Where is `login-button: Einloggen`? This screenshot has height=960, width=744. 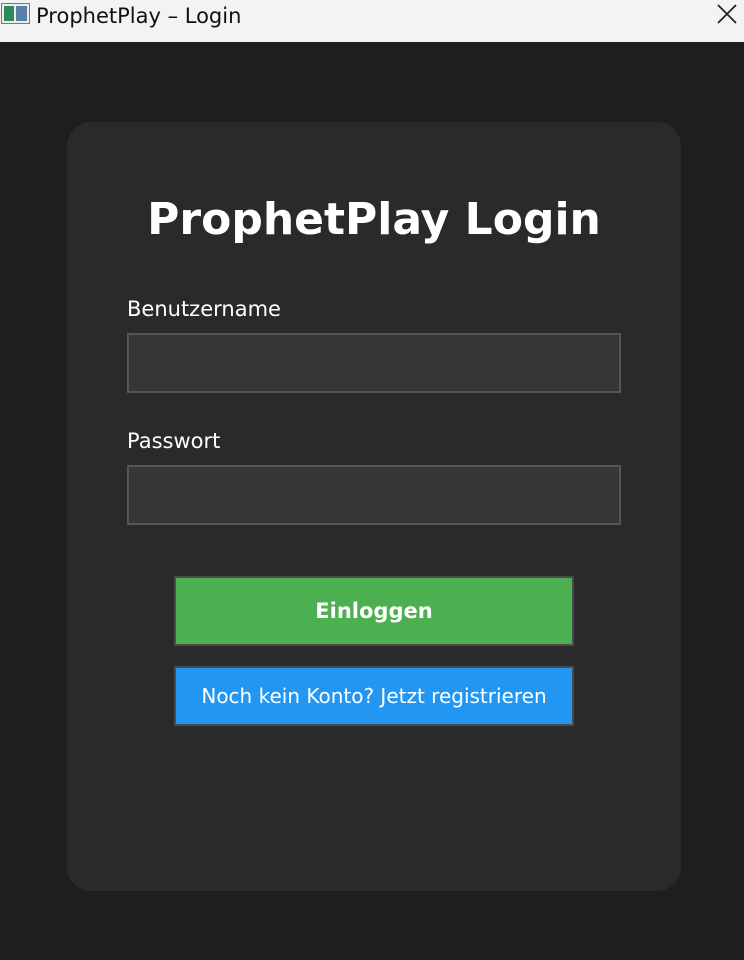
login-button: Einloggen is located at coordinates (374, 611).